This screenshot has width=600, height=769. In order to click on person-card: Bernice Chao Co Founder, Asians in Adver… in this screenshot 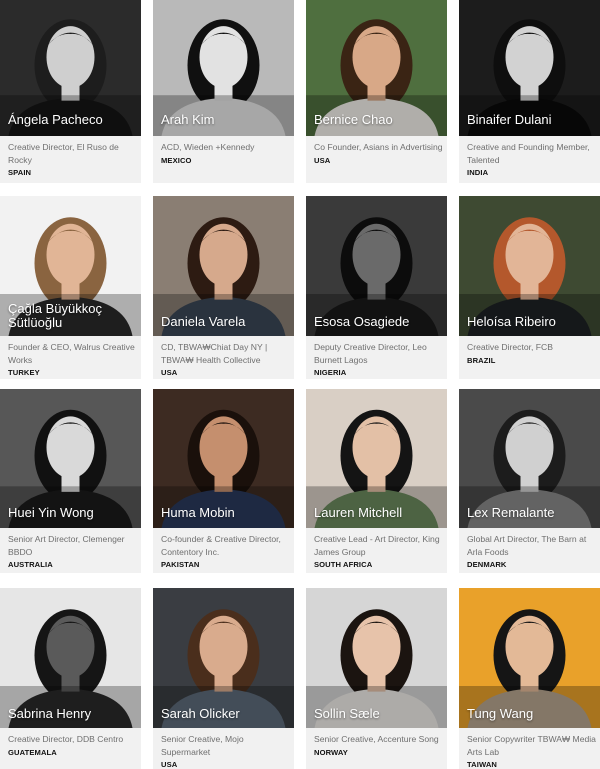, I will do `click(376, 91)`.